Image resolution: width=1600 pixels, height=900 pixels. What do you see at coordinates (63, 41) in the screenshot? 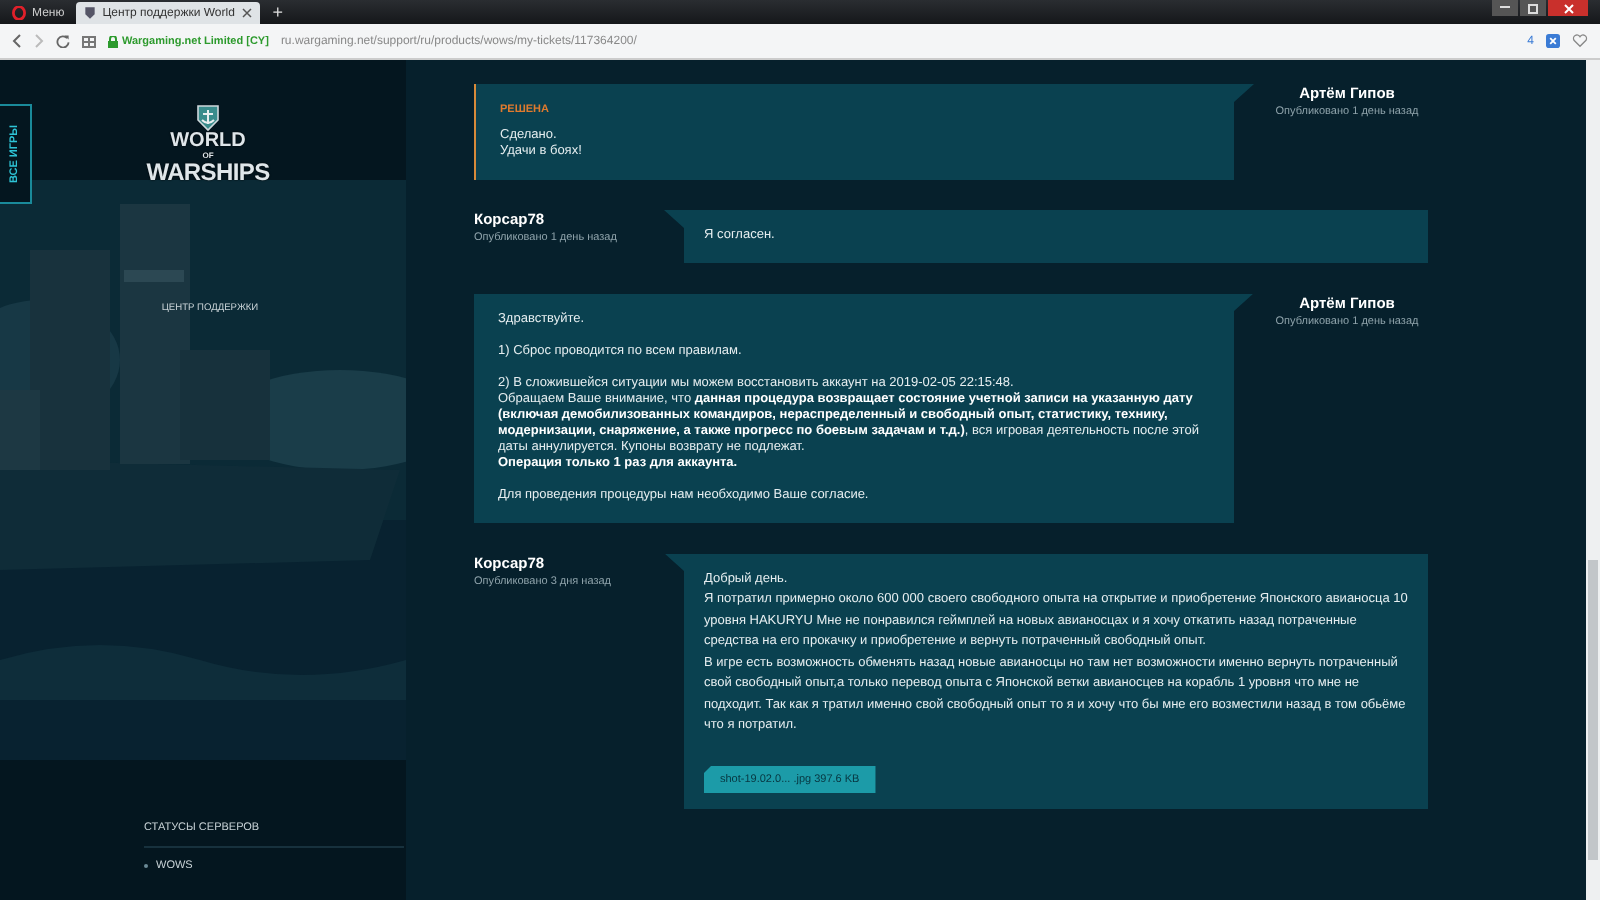
I see `reload-icon` at bounding box center [63, 41].